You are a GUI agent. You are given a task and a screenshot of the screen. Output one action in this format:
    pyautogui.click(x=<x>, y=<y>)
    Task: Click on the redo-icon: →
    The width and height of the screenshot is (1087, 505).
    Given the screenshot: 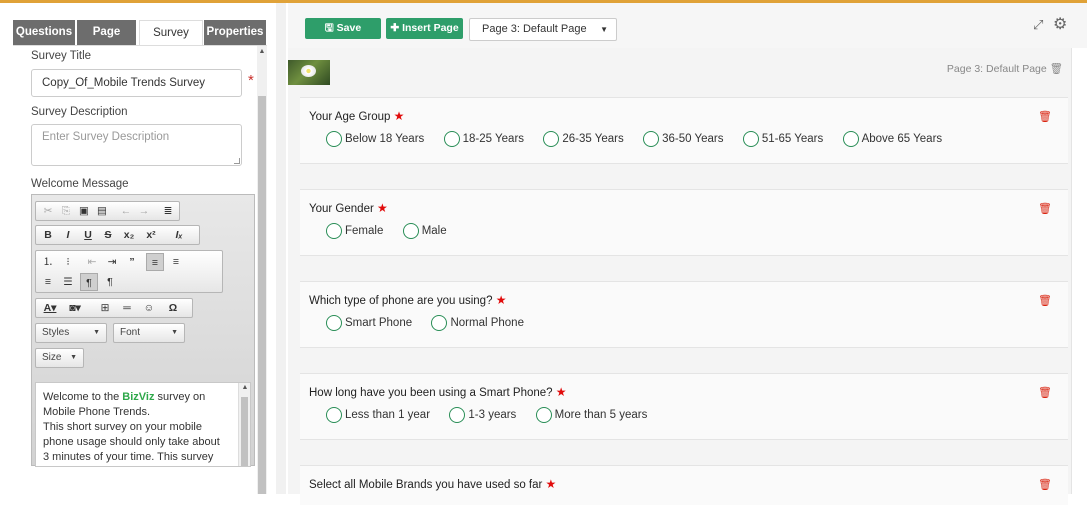 What is the action you would take?
    pyautogui.click(x=144, y=211)
    